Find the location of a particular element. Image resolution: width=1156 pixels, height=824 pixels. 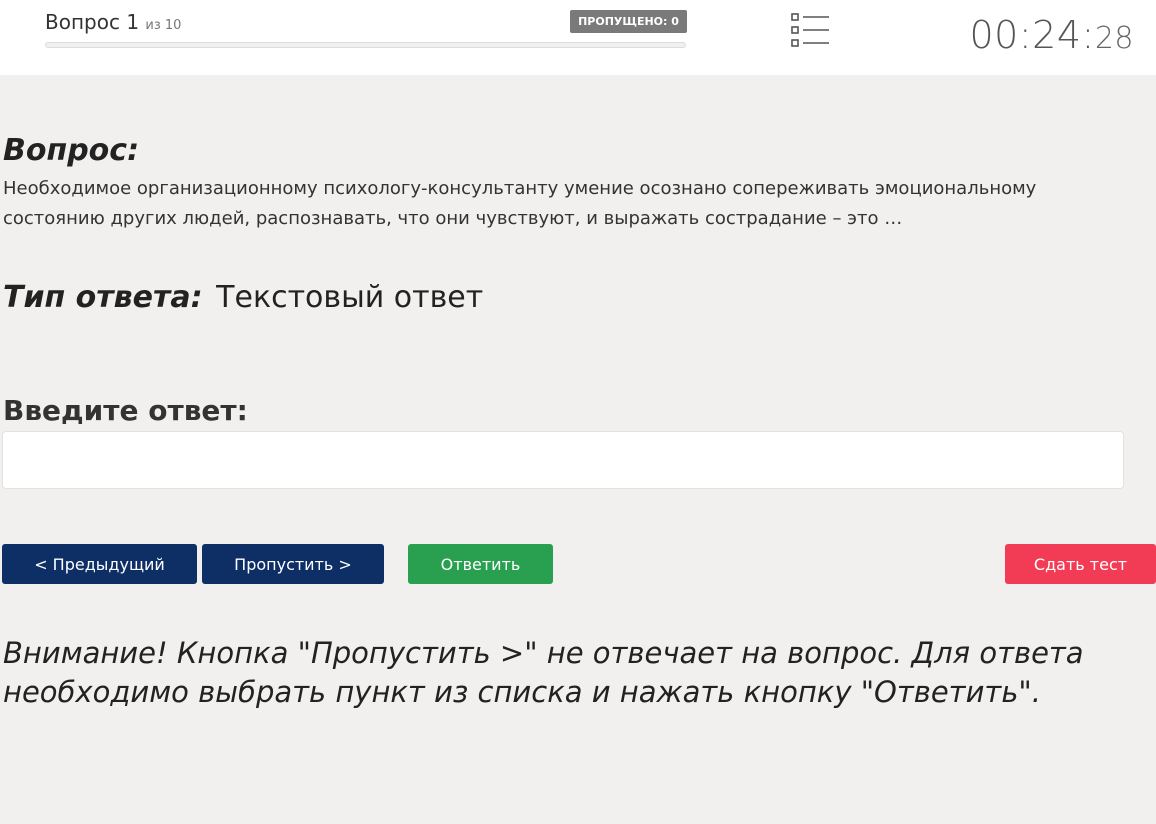

question-counter: Вопрос 1 из 10 is located at coordinates (113, 22).